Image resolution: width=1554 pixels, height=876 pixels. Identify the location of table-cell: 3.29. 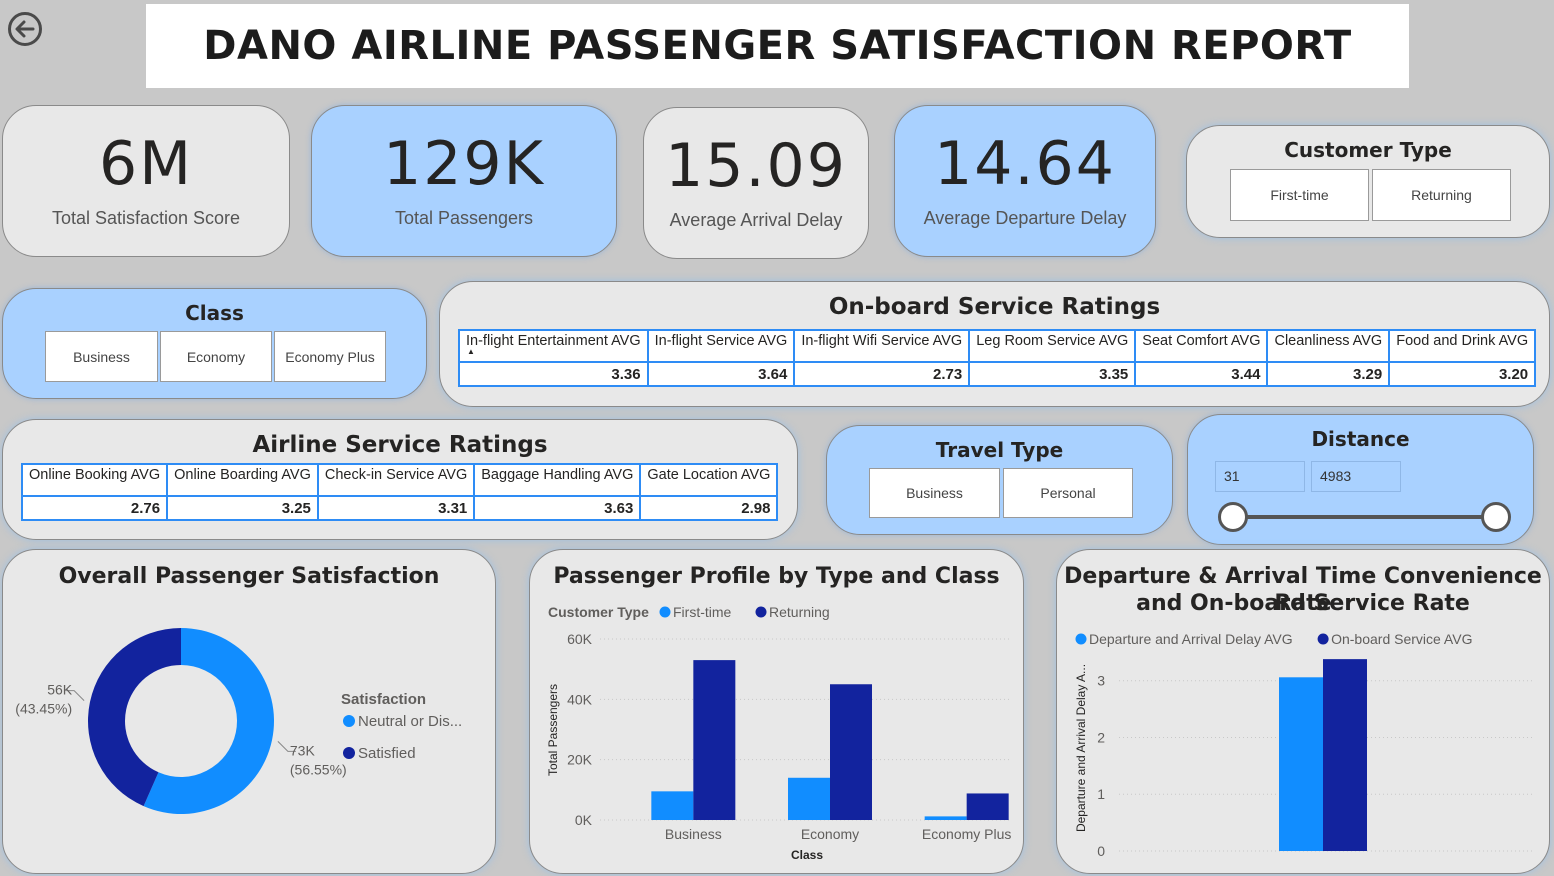
(1328, 374).